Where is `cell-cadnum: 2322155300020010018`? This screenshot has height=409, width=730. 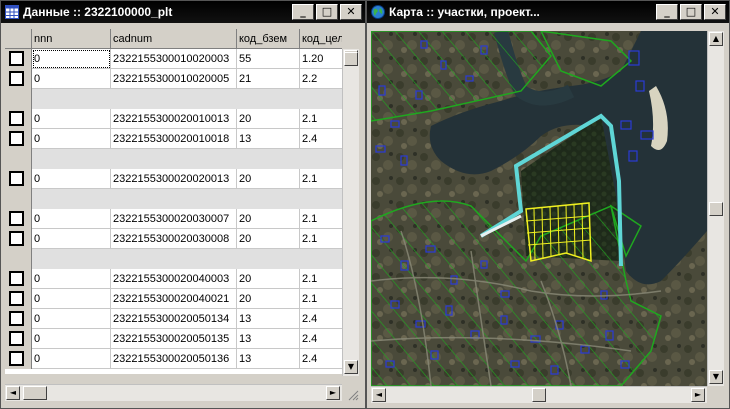 cell-cadnum: 2322155300020010018 is located at coordinates (174, 139).